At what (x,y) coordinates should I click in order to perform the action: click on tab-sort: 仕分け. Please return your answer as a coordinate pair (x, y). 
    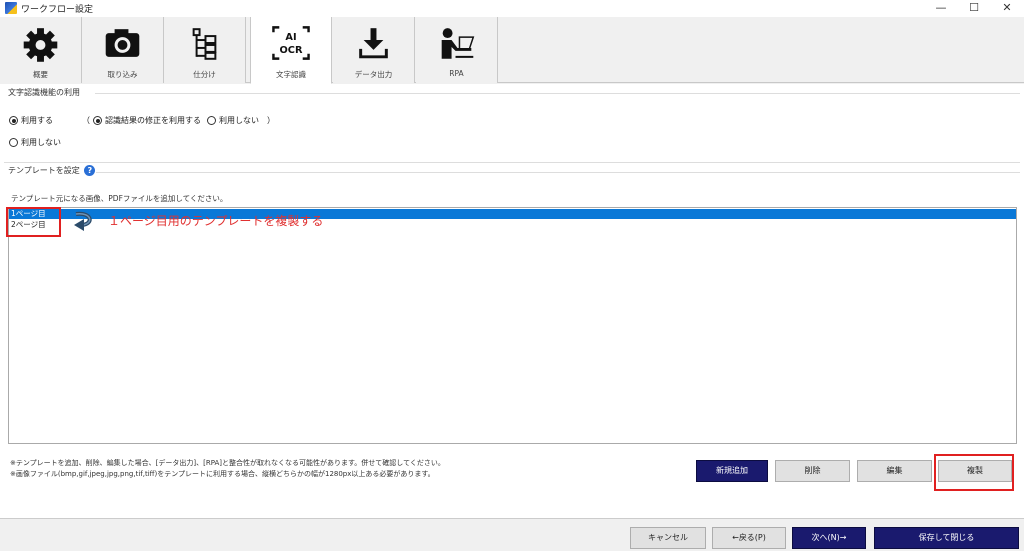
    Looking at the image, I should click on (205, 50).